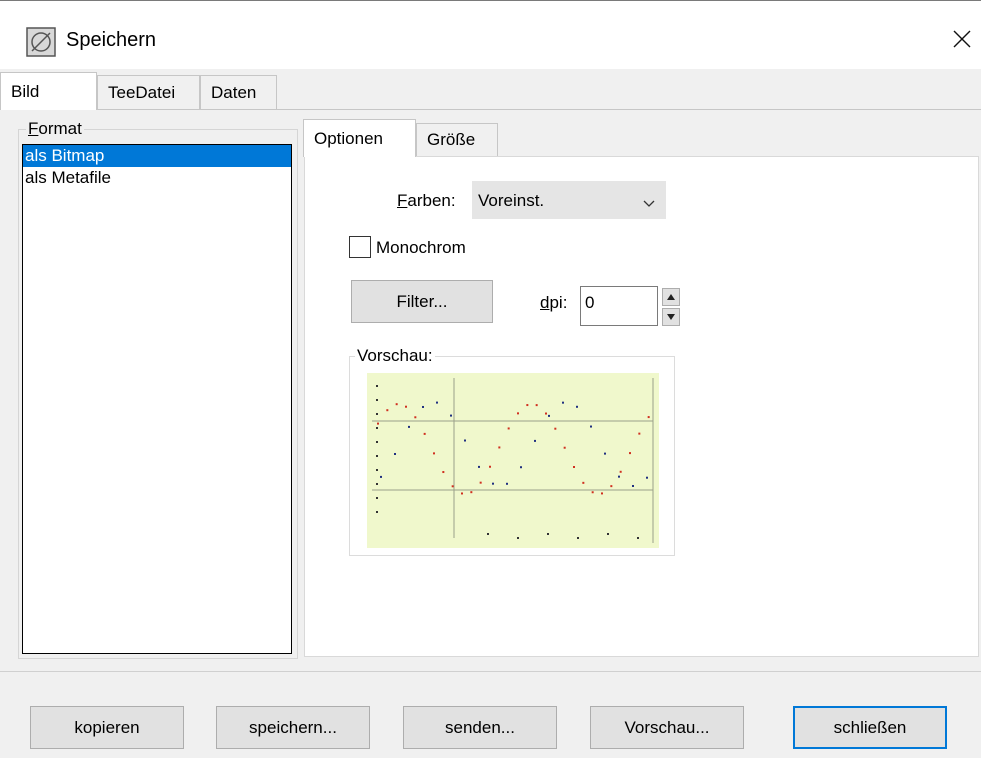  Describe the element at coordinates (48, 91) in the screenshot. I see `tab-bild: Bild` at that location.